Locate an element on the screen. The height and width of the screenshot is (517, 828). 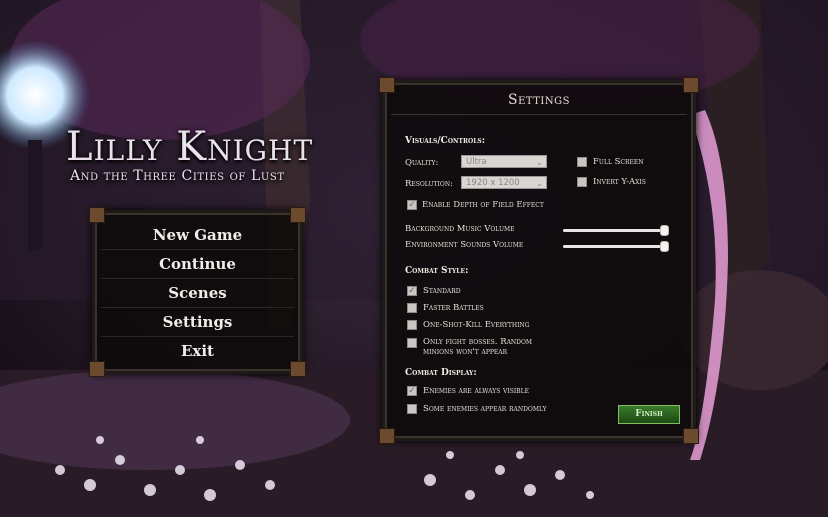
env-sounds-slider is located at coordinates (616, 246).